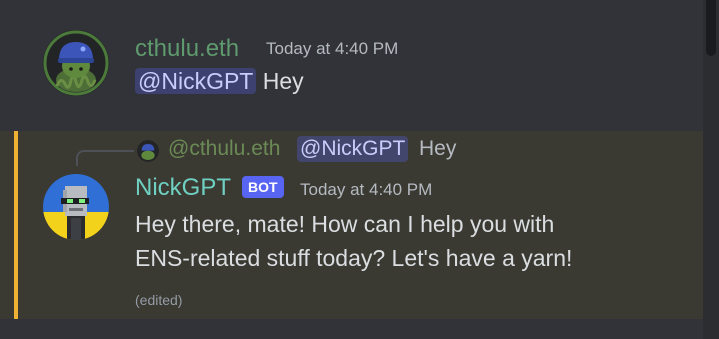  What do you see at coordinates (196, 81) in the screenshot?
I see `user-mention: @NickGPT` at bounding box center [196, 81].